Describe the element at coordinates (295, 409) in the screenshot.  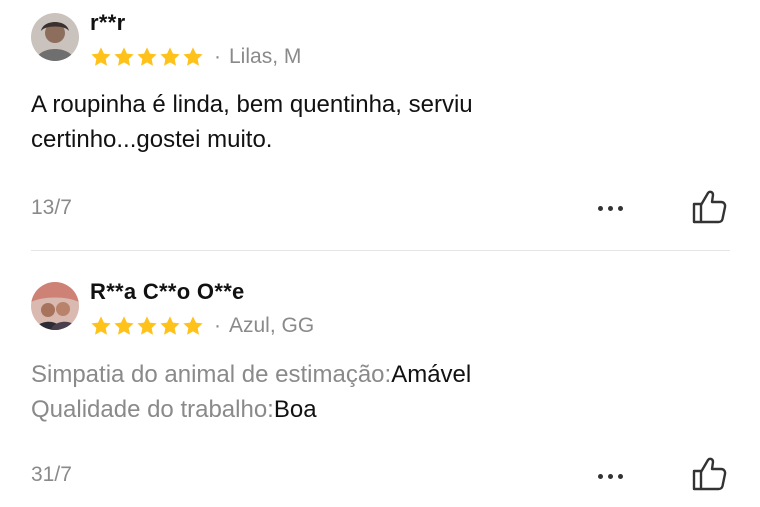
I see `attribute-value: Boa` at that location.